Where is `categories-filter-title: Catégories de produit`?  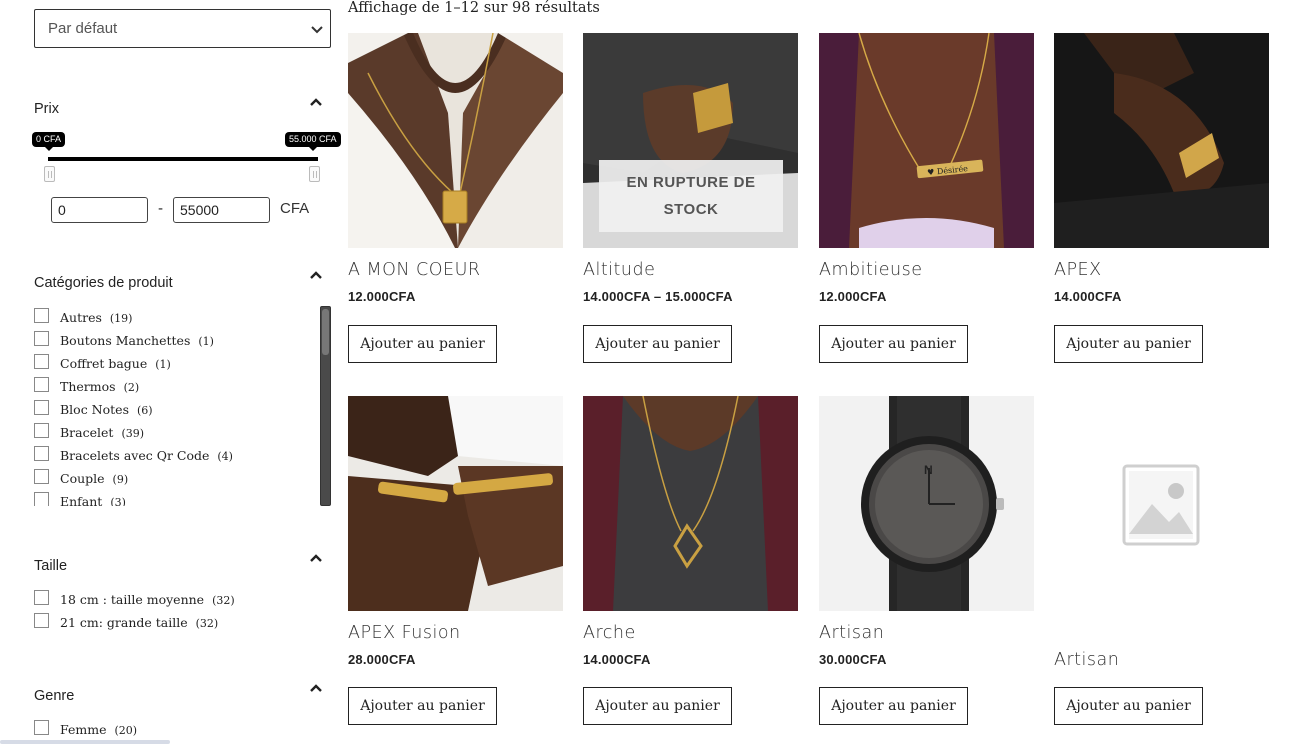 categories-filter-title: Catégories de produit is located at coordinates (103, 283).